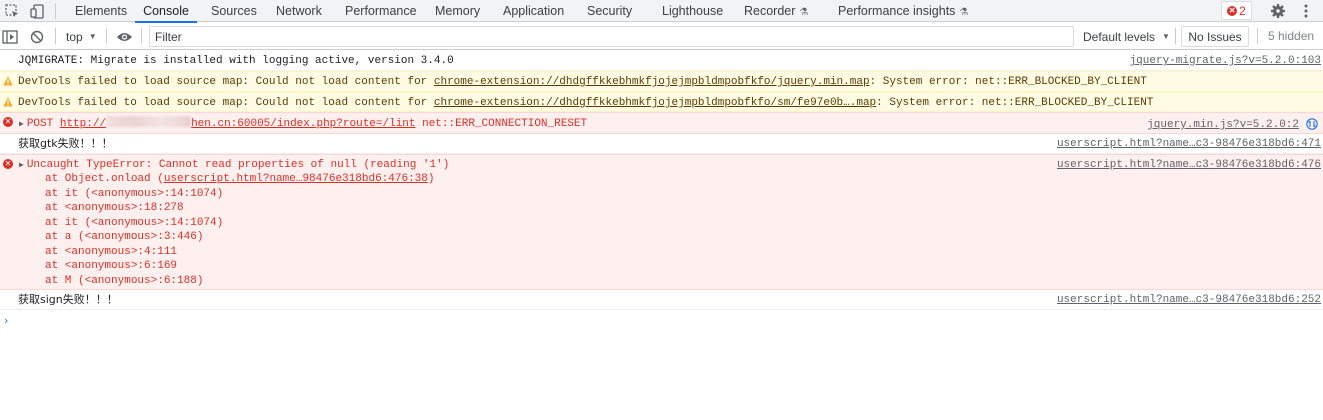  Describe the element at coordinates (65, 143) in the screenshot. I see `message-text: 获取gtk失败！！！` at that location.